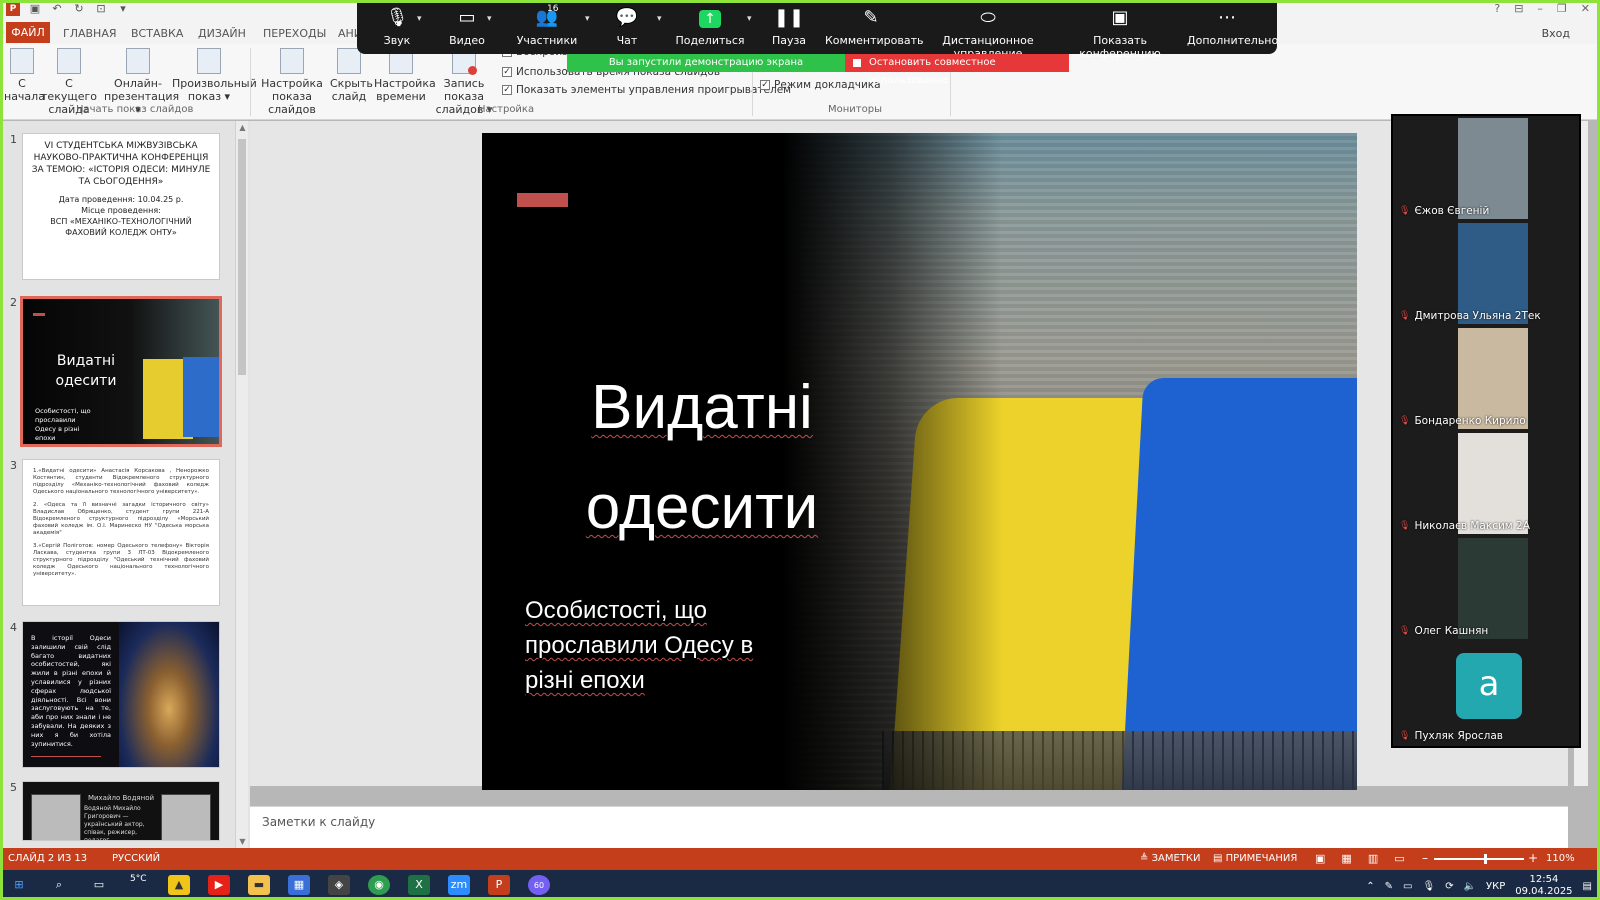  What do you see at coordinates (79, 9) in the screenshot?
I see `redo-icon: ↻` at bounding box center [79, 9].